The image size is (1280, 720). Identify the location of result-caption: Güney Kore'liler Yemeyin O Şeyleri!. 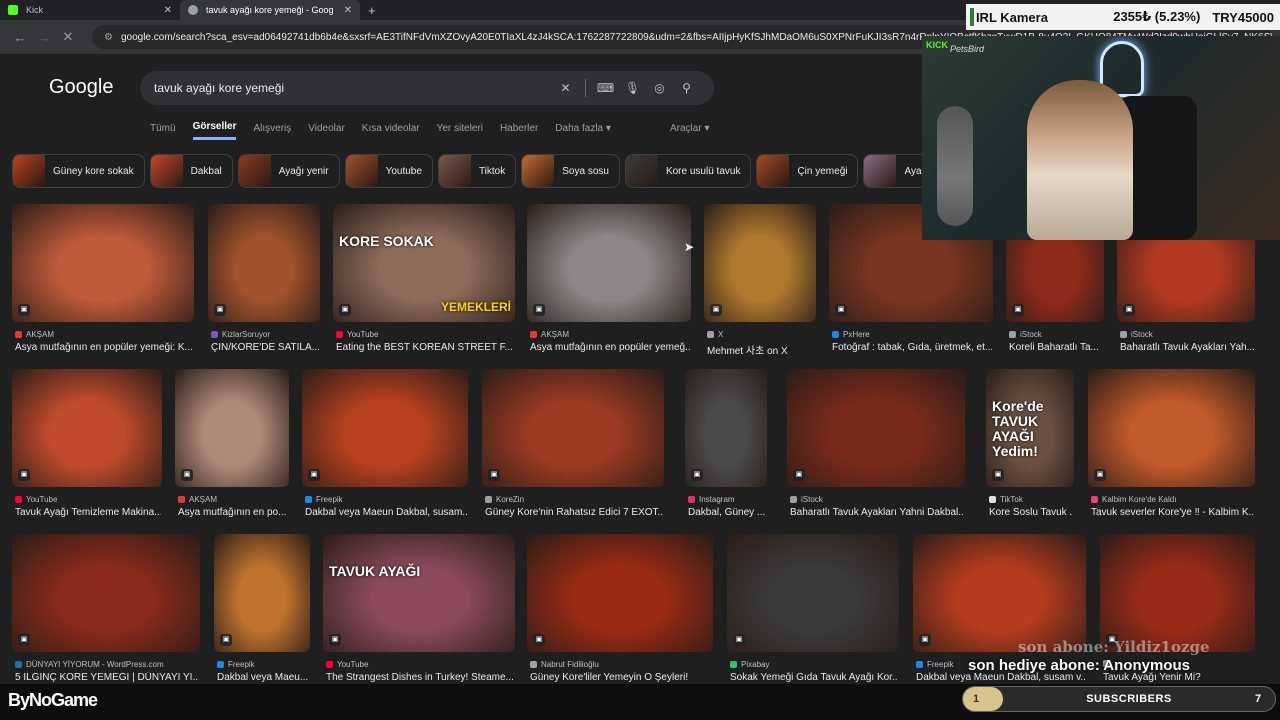
(621, 677).